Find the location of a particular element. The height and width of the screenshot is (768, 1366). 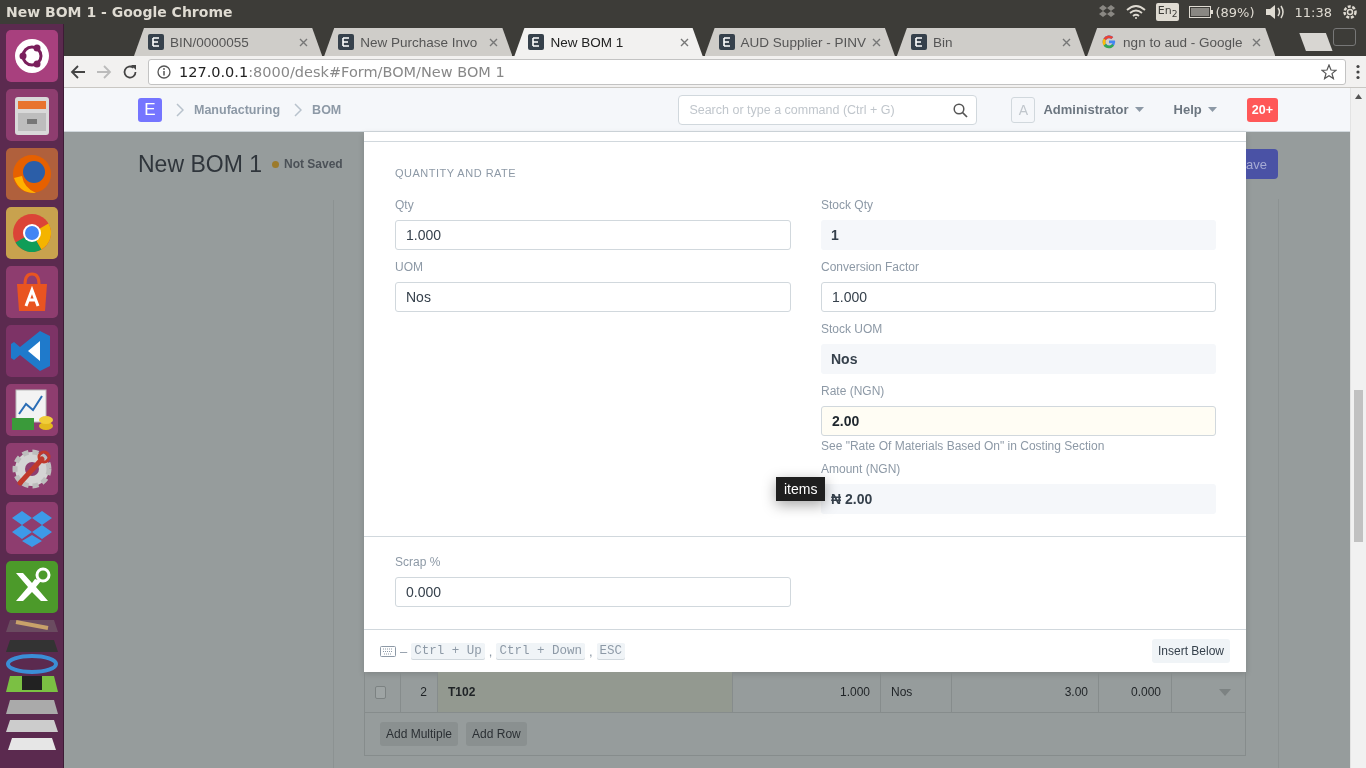

insert-below-button: Insert Below is located at coordinates (1190, 651).